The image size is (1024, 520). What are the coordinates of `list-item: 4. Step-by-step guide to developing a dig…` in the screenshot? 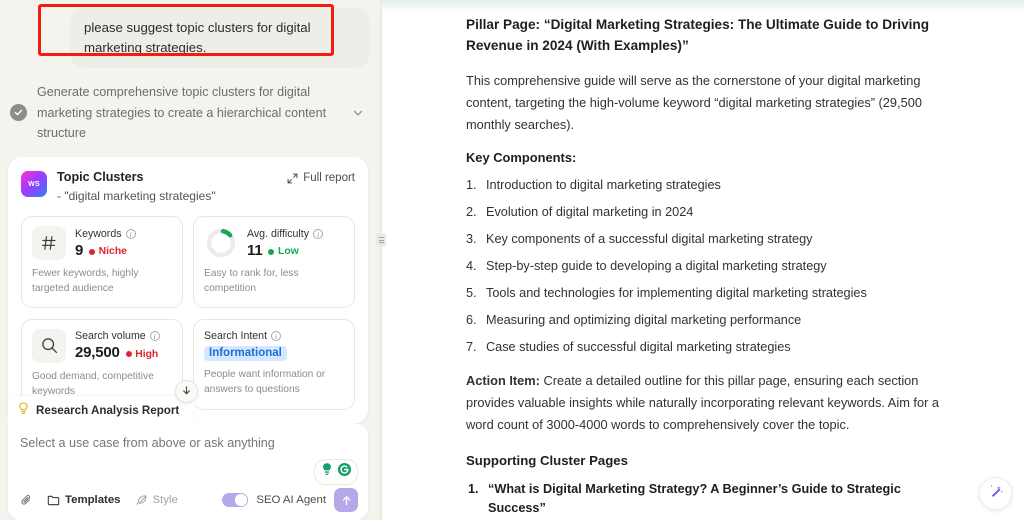 It's located at (705, 266).